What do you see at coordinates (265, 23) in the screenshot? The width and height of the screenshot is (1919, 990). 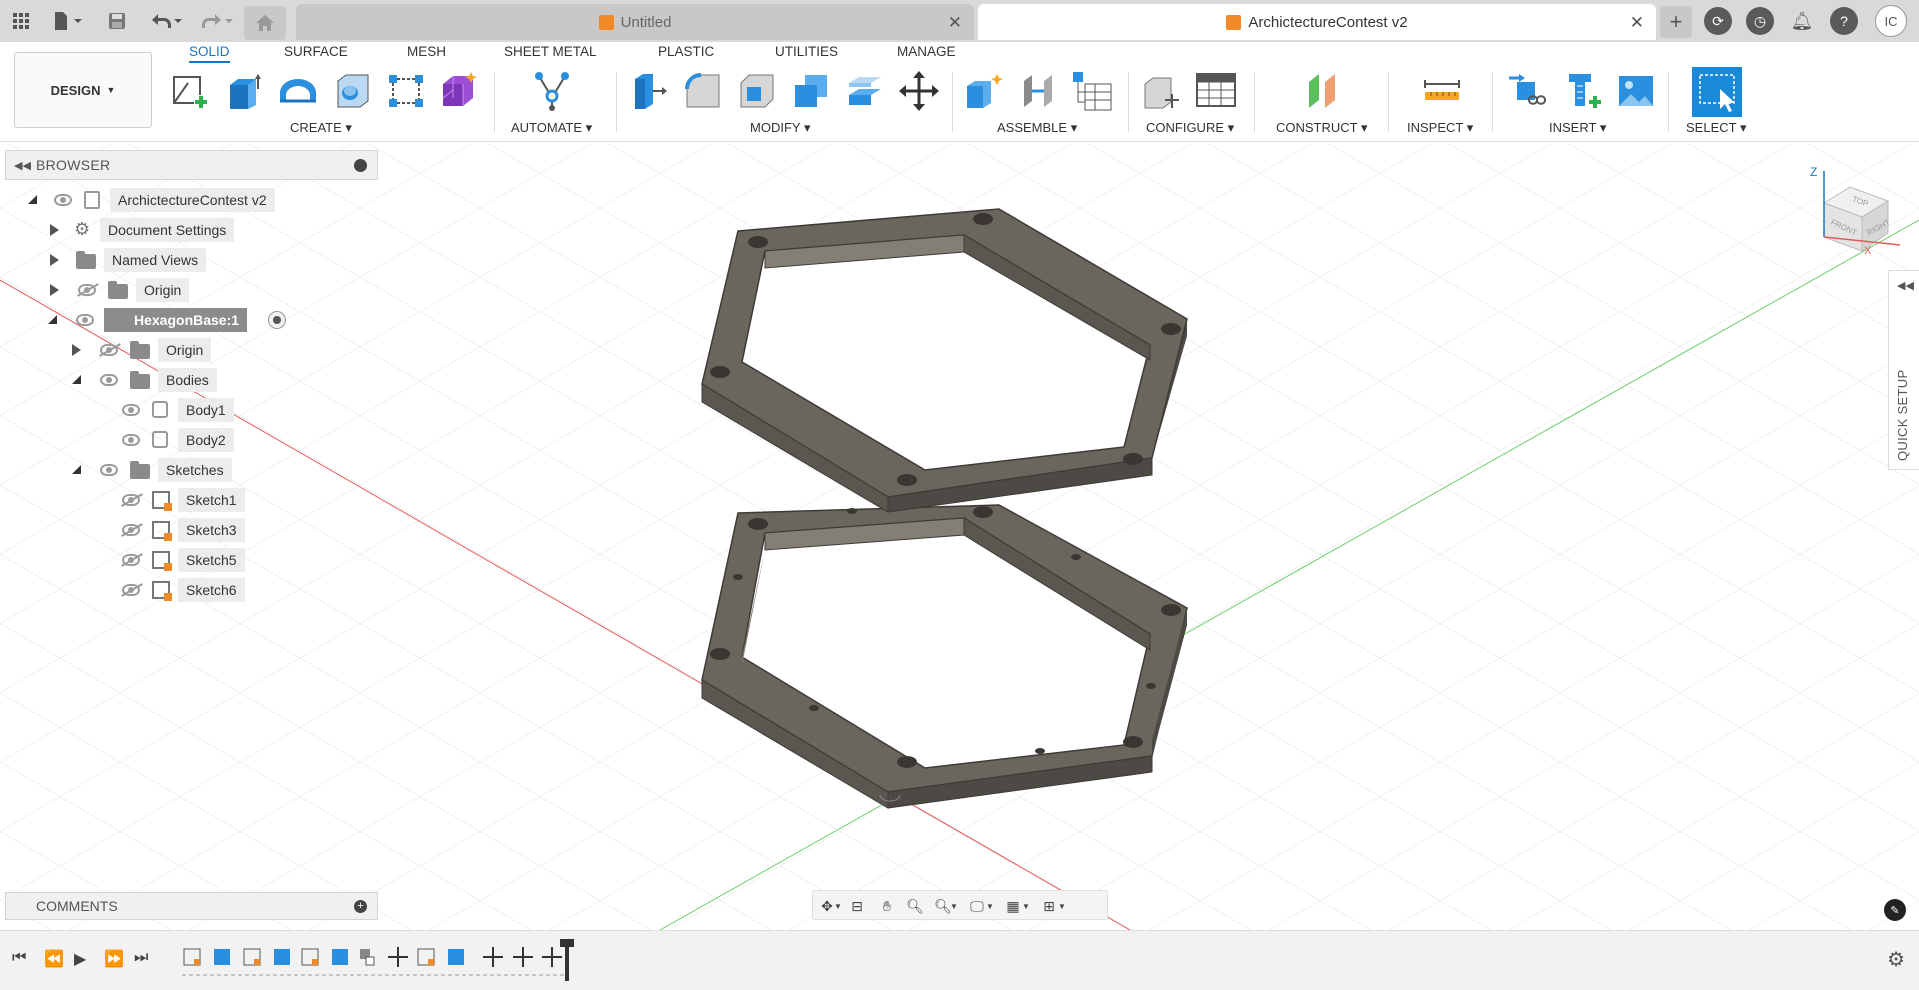 I see `home-icon` at bounding box center [265, 23].